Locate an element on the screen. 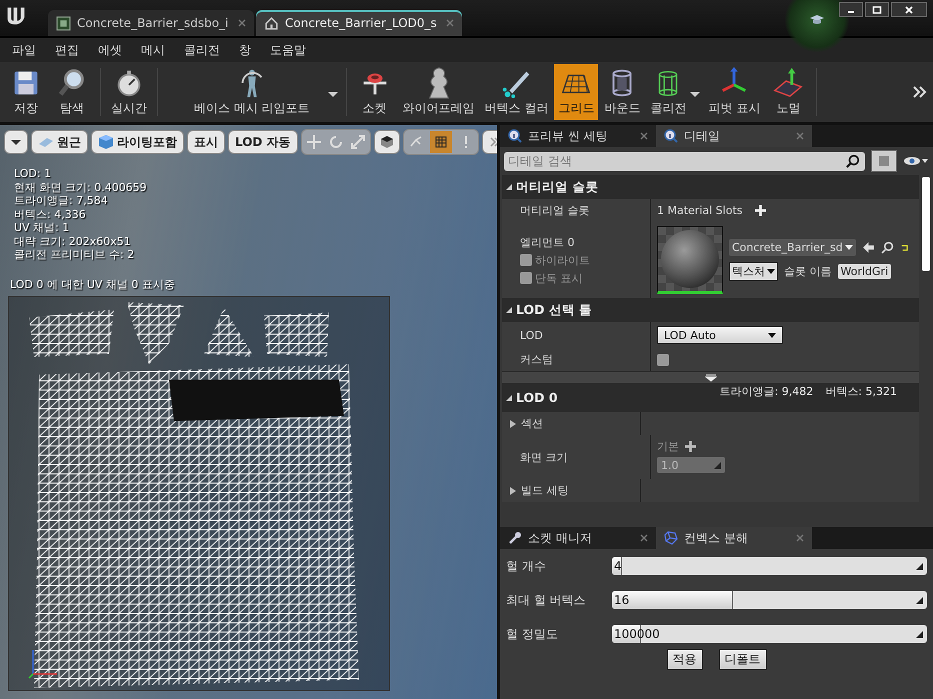  document-tab: Concrete_Barrier_sdsbo_i is located at coordinates (151, 23).